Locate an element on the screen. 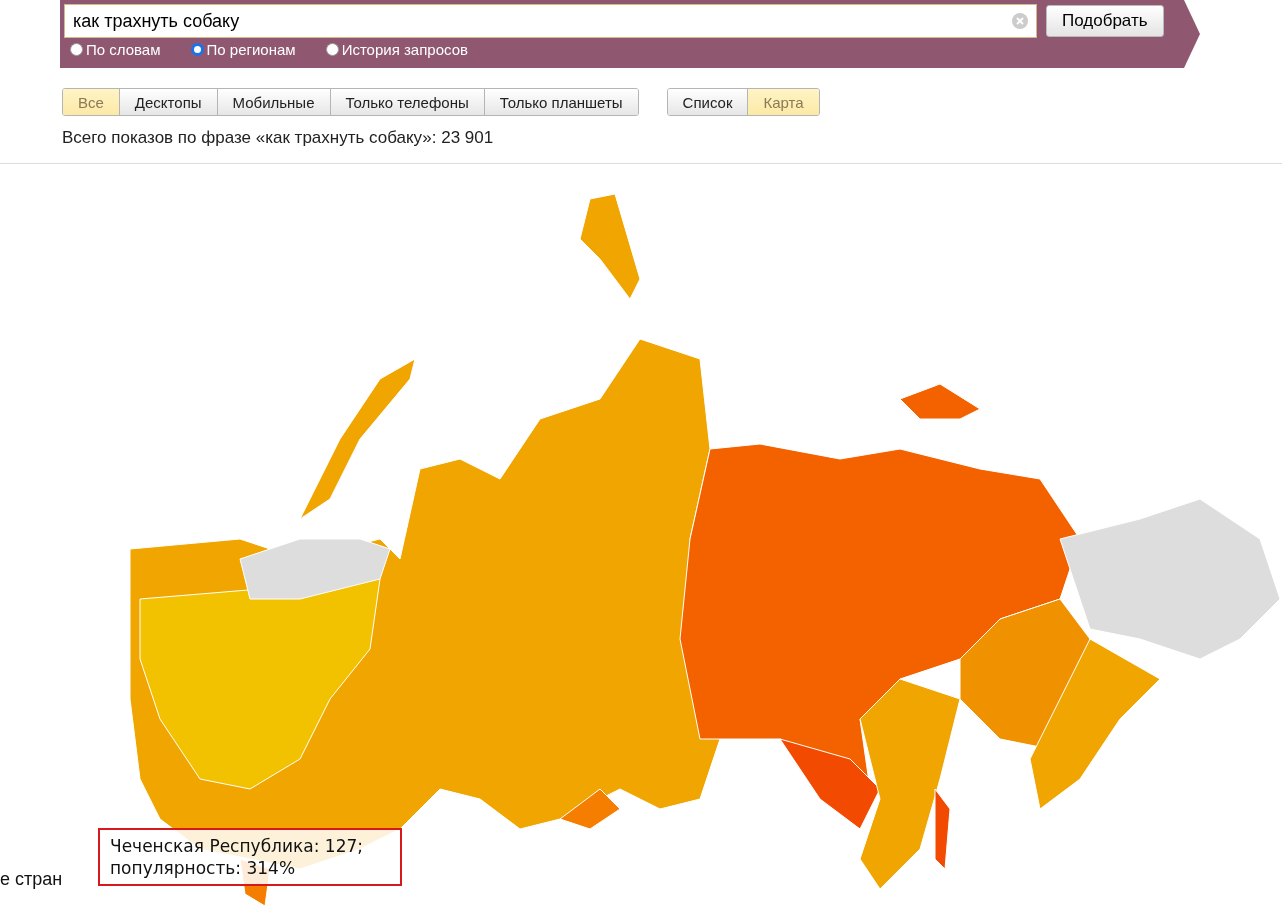 The image size is (1282, 907). tooltip-text: Чеченская Республика: 127; is located at coordinates (237, 846).